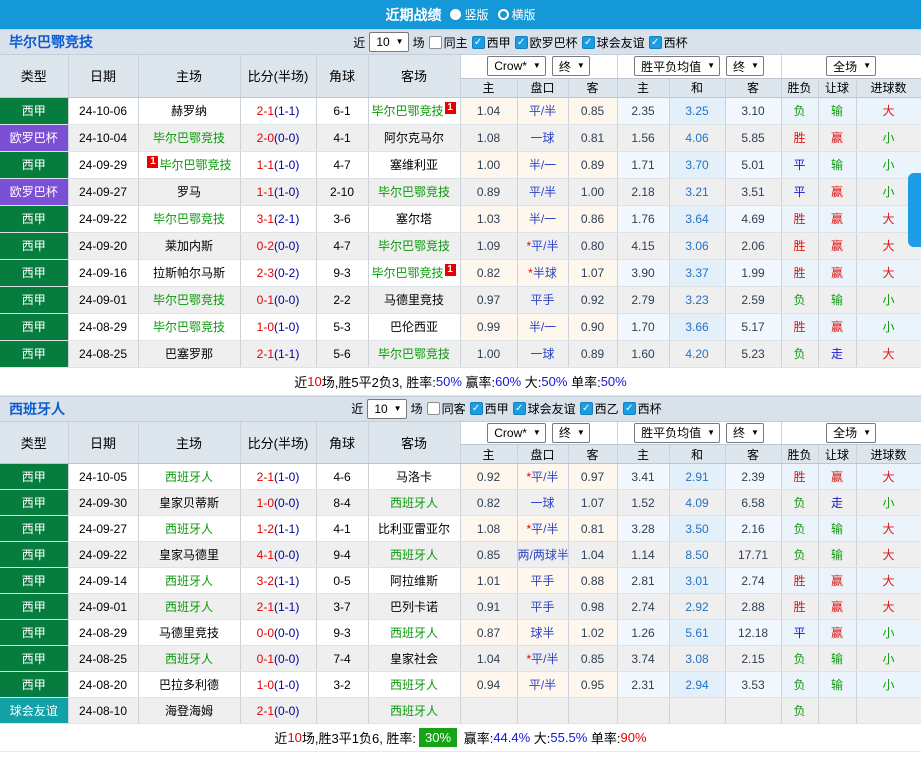 The height and width of the screenshot is (775, 921). Describe the element at coordinates (189, 710) in the screenshot. I see `home-team: 海登海姆` at that location.